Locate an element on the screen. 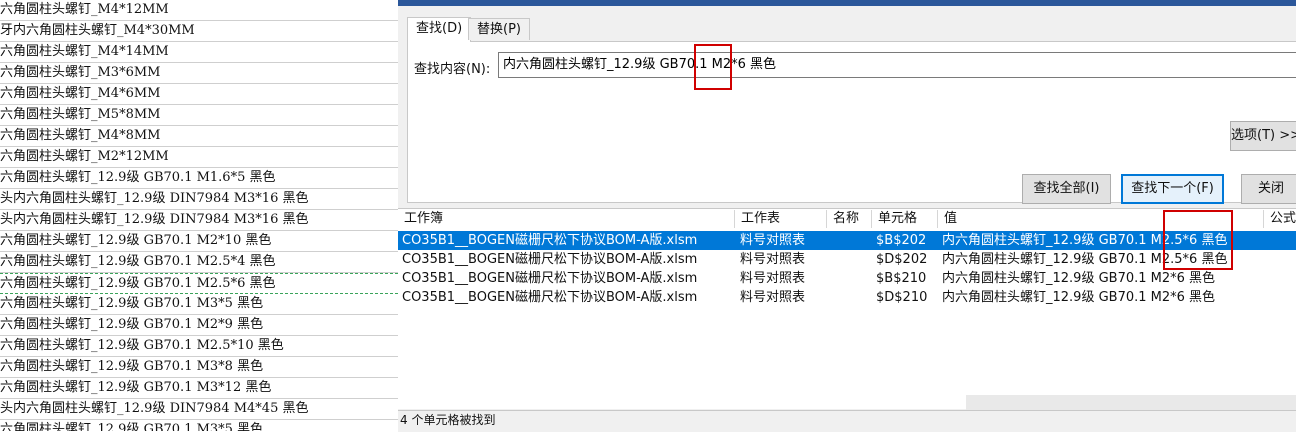 The width and height of the screenshot is (1296, 432). column-header-formula: 公式 is located at coordinates (1280, 219).